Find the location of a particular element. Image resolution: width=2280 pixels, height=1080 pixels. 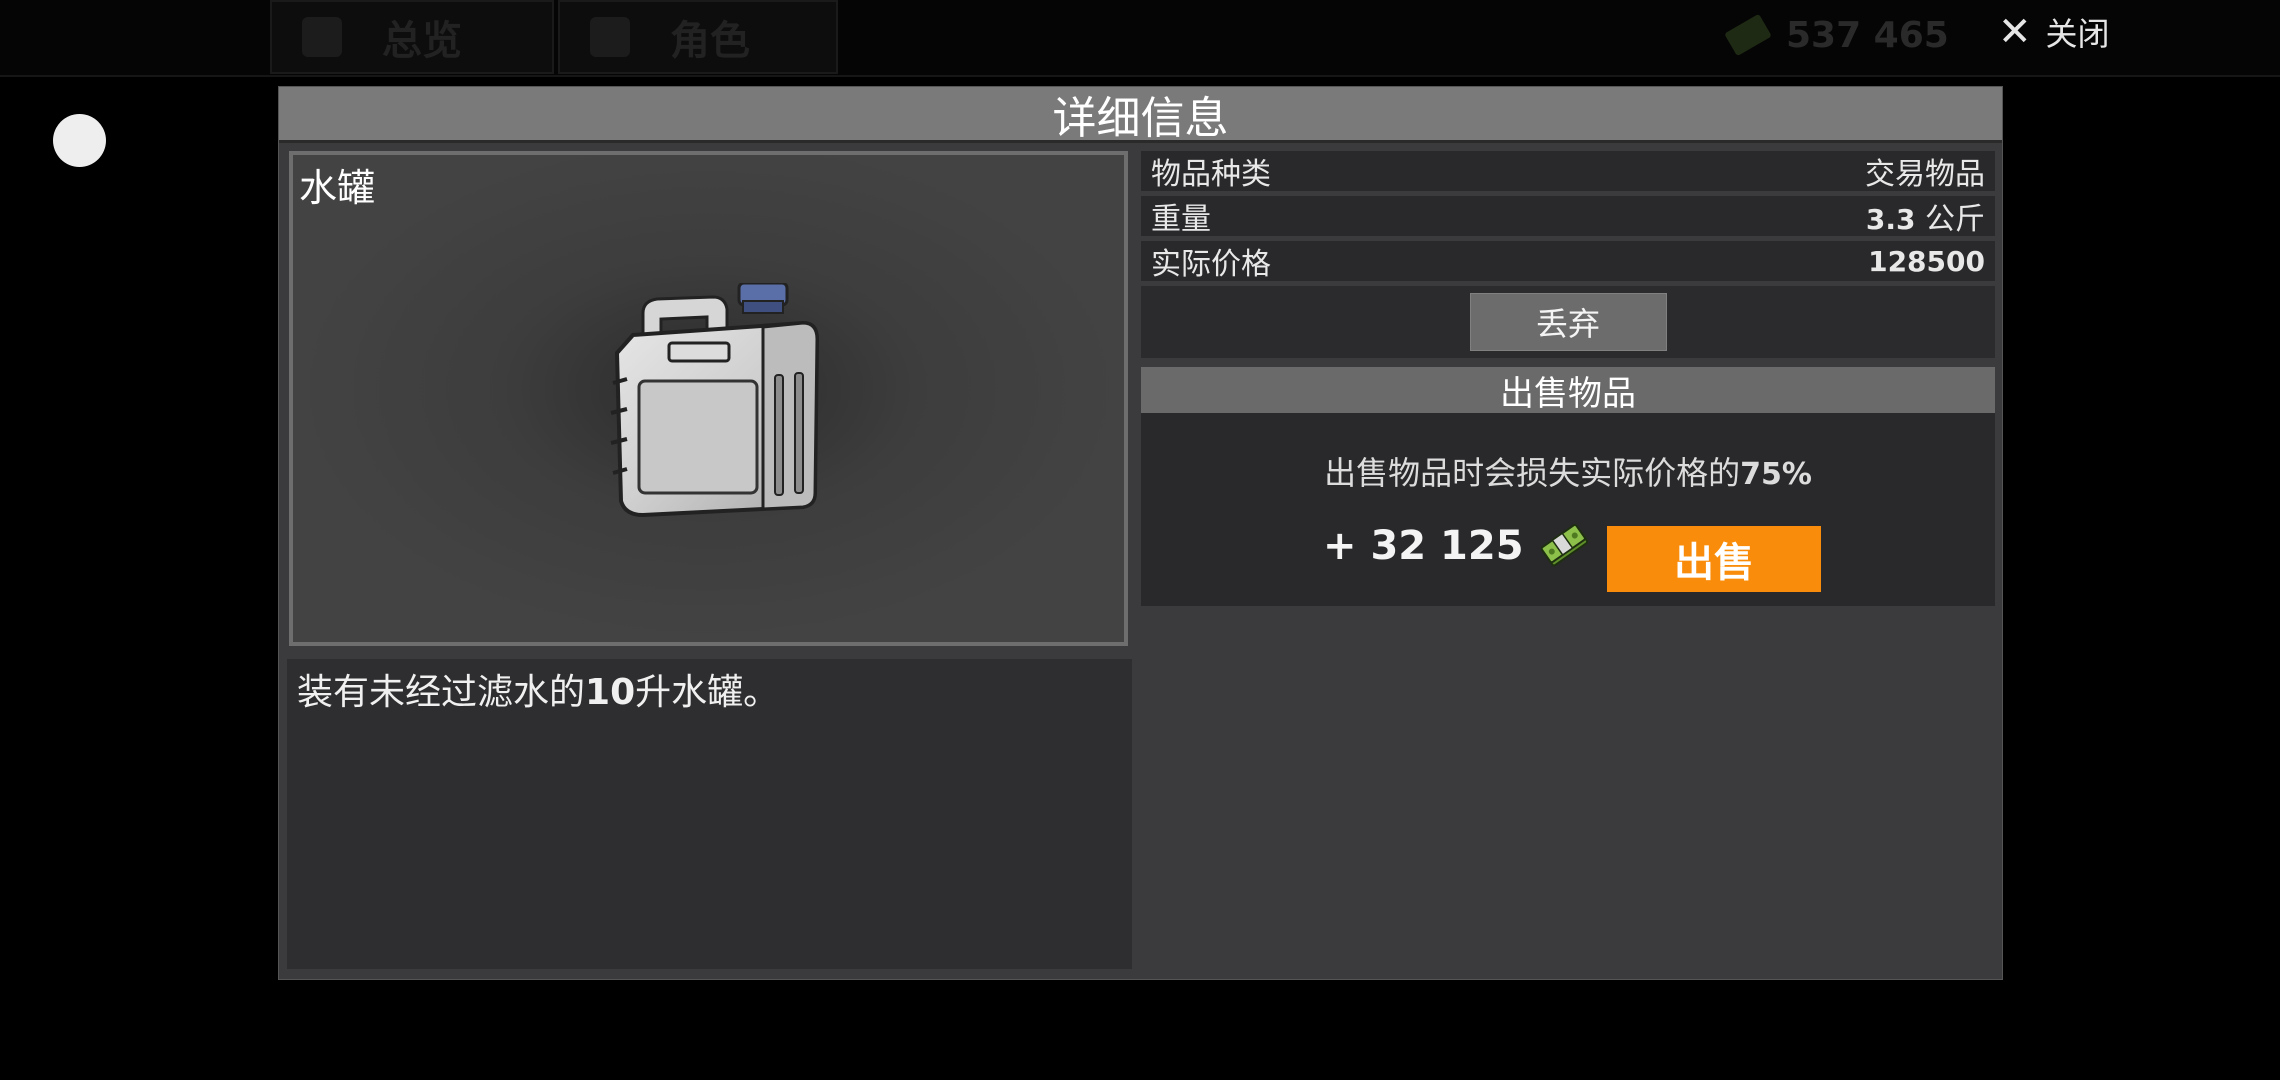

close-button: ✕ 关闭 is located at coordinates (2054, 32).